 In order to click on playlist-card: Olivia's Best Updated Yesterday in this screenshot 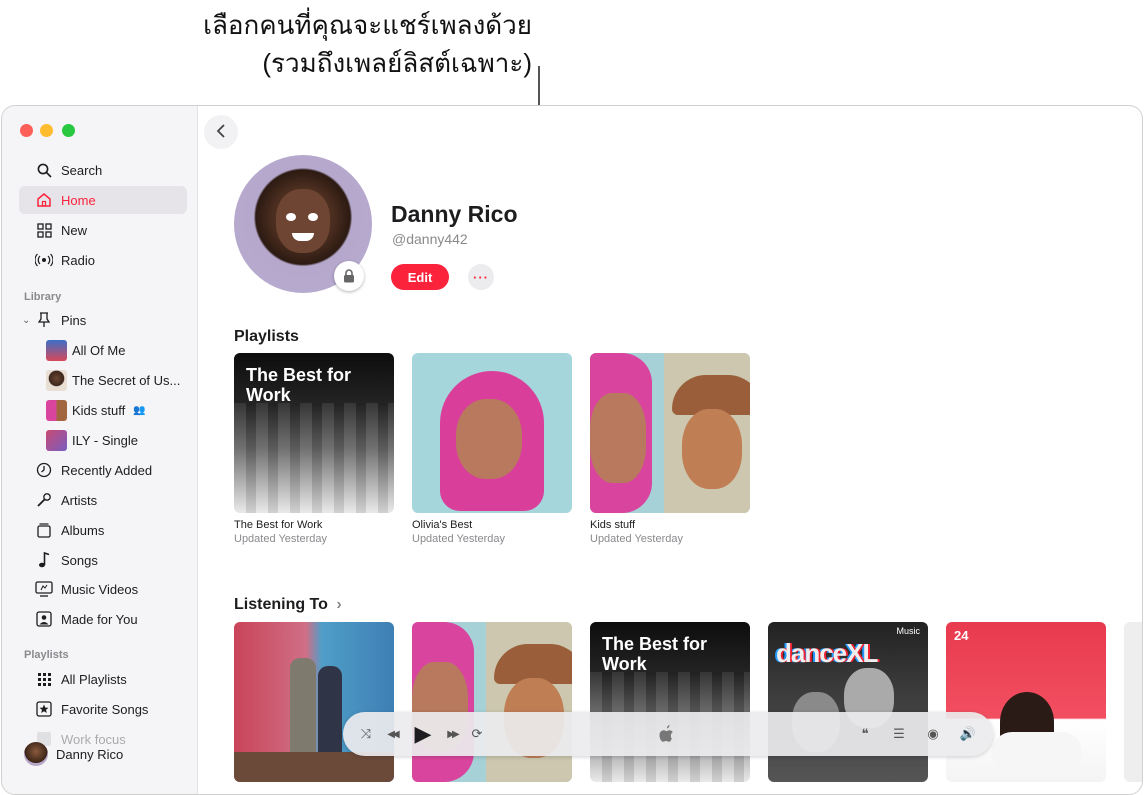, I will do `click(492, 449)`.